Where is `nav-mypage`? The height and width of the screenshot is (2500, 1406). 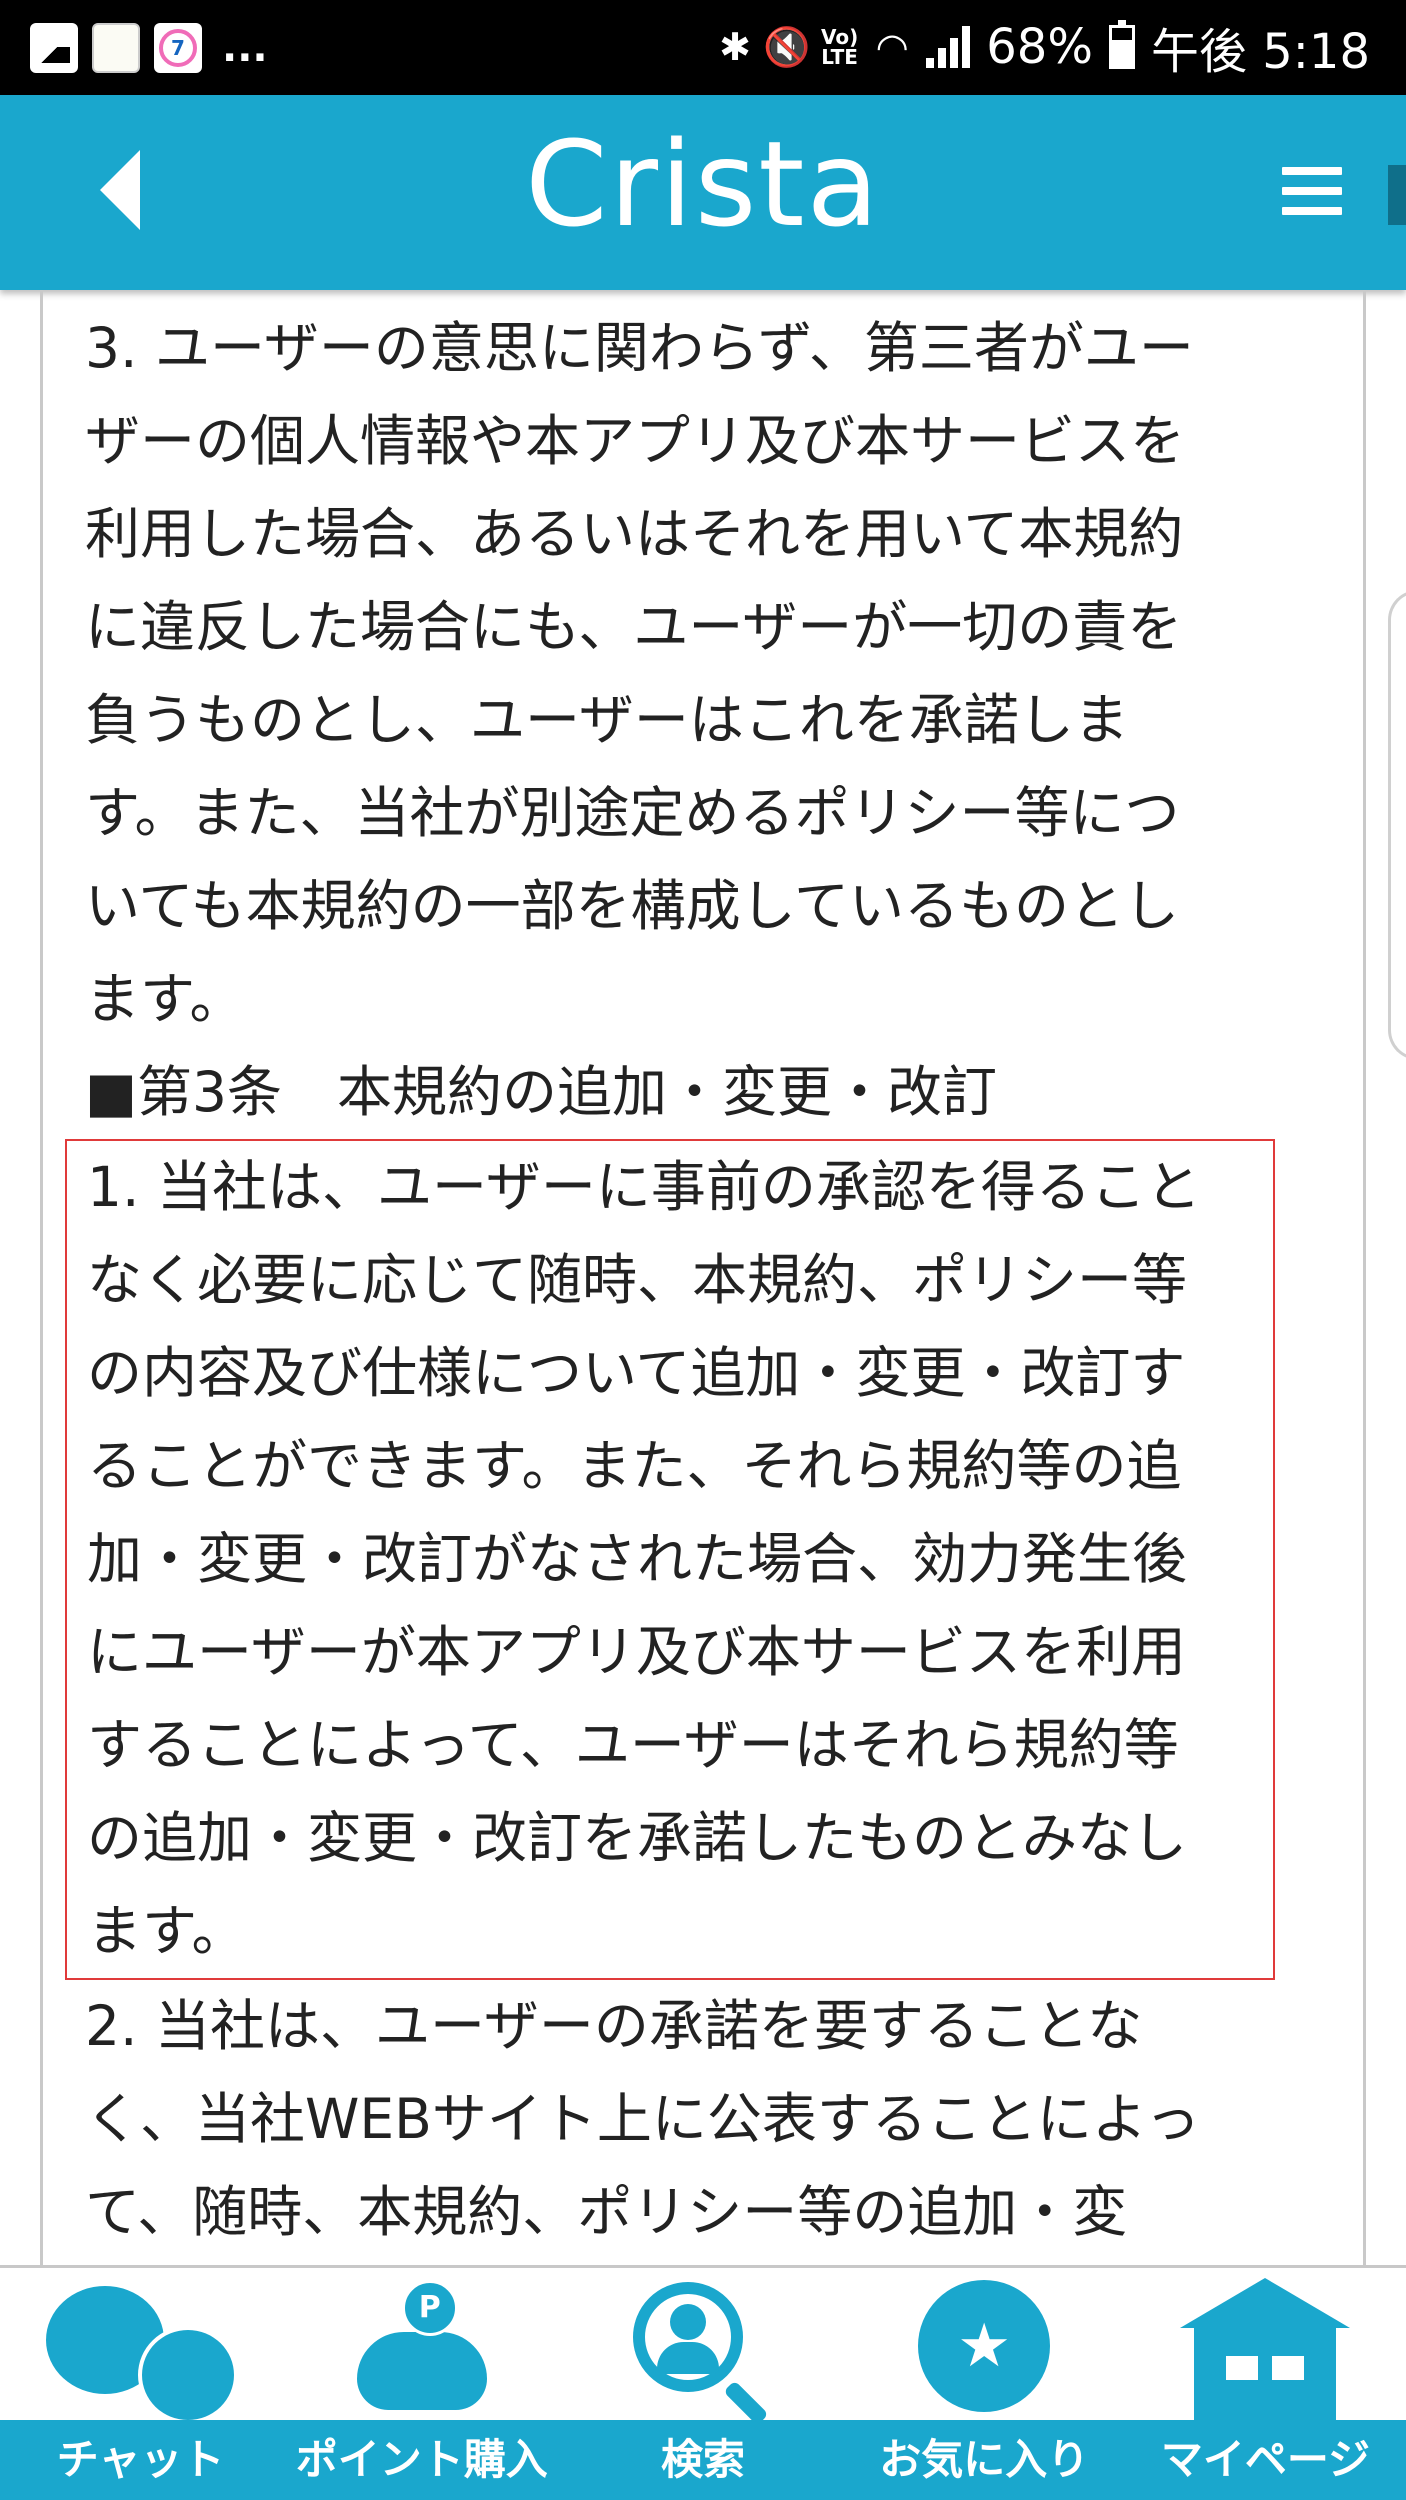
nav-mypage is located at coordinates (1265, 2345).